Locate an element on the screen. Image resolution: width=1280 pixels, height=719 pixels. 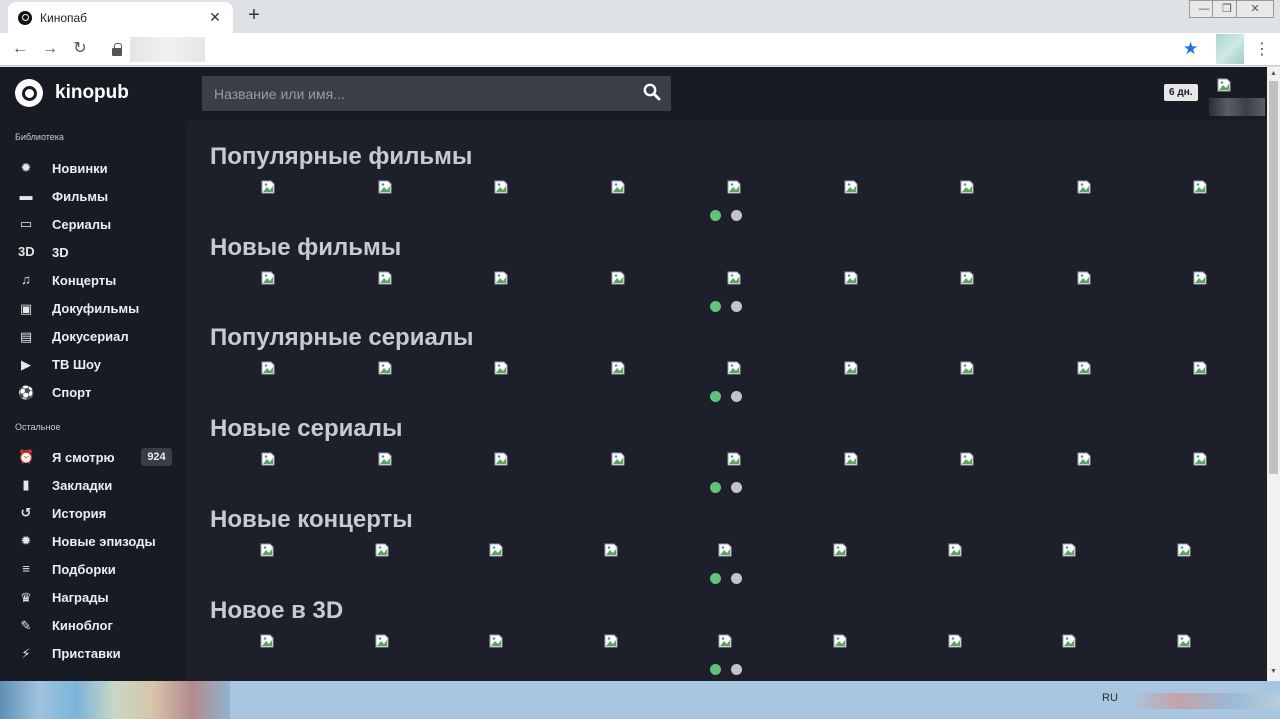
section-title: Новые сериалы is located at coordinates (306, 429).